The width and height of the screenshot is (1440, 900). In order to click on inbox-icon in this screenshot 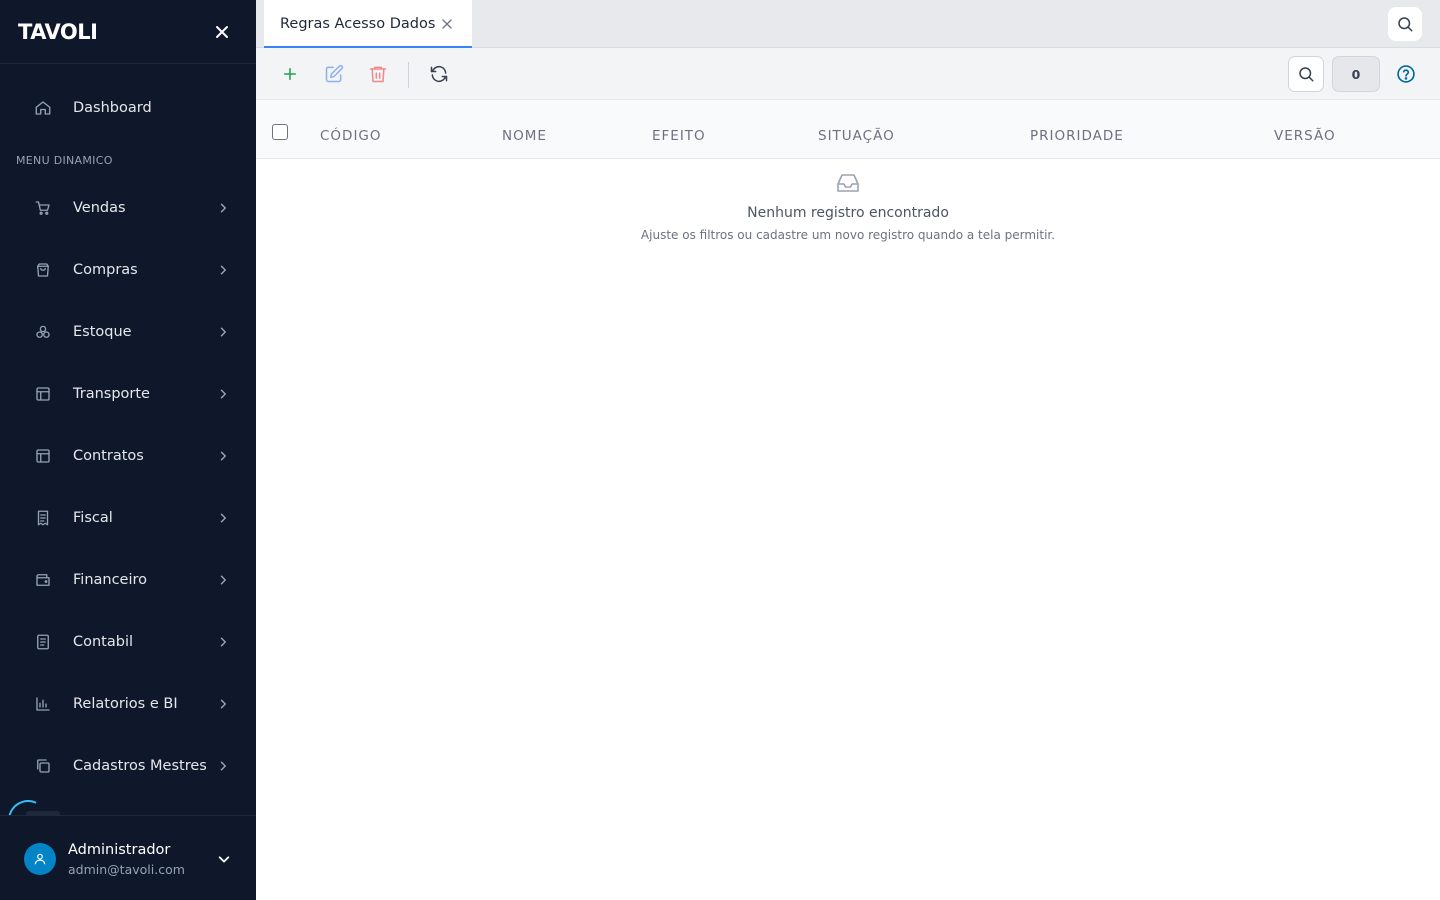, I will do `click(848, 183)`.